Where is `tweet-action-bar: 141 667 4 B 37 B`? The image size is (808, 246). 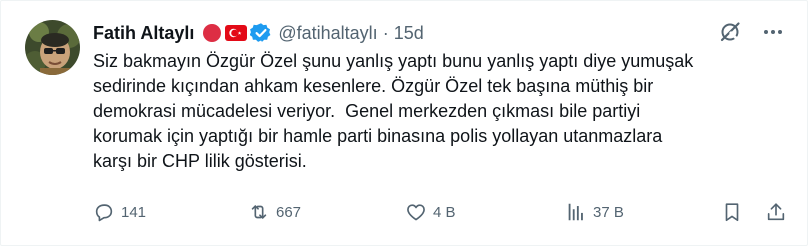
tweet-action-bar: 141 667 4 B 37 B is located at coordinates (439, 214).